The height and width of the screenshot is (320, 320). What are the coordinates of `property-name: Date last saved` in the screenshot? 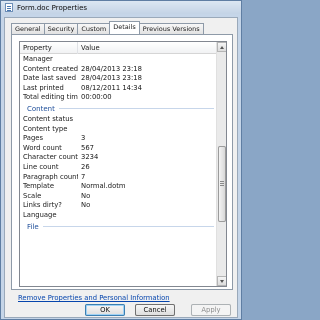 It's located at (50, 78).